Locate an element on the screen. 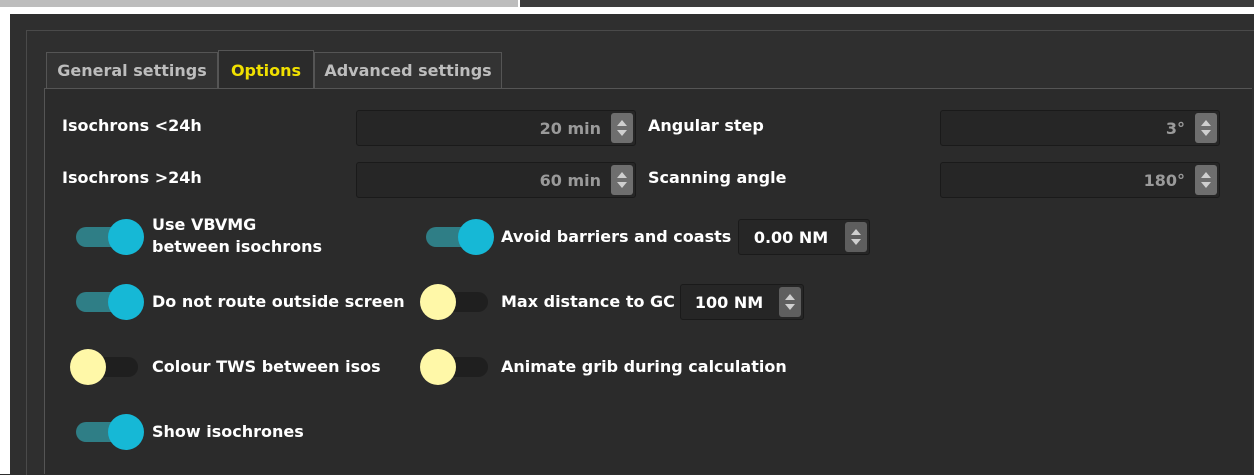 Image resolution: width=1254 pixels, height=475 pixels. scanning-angle-value: 180° is located at coordinates (1067, 180).